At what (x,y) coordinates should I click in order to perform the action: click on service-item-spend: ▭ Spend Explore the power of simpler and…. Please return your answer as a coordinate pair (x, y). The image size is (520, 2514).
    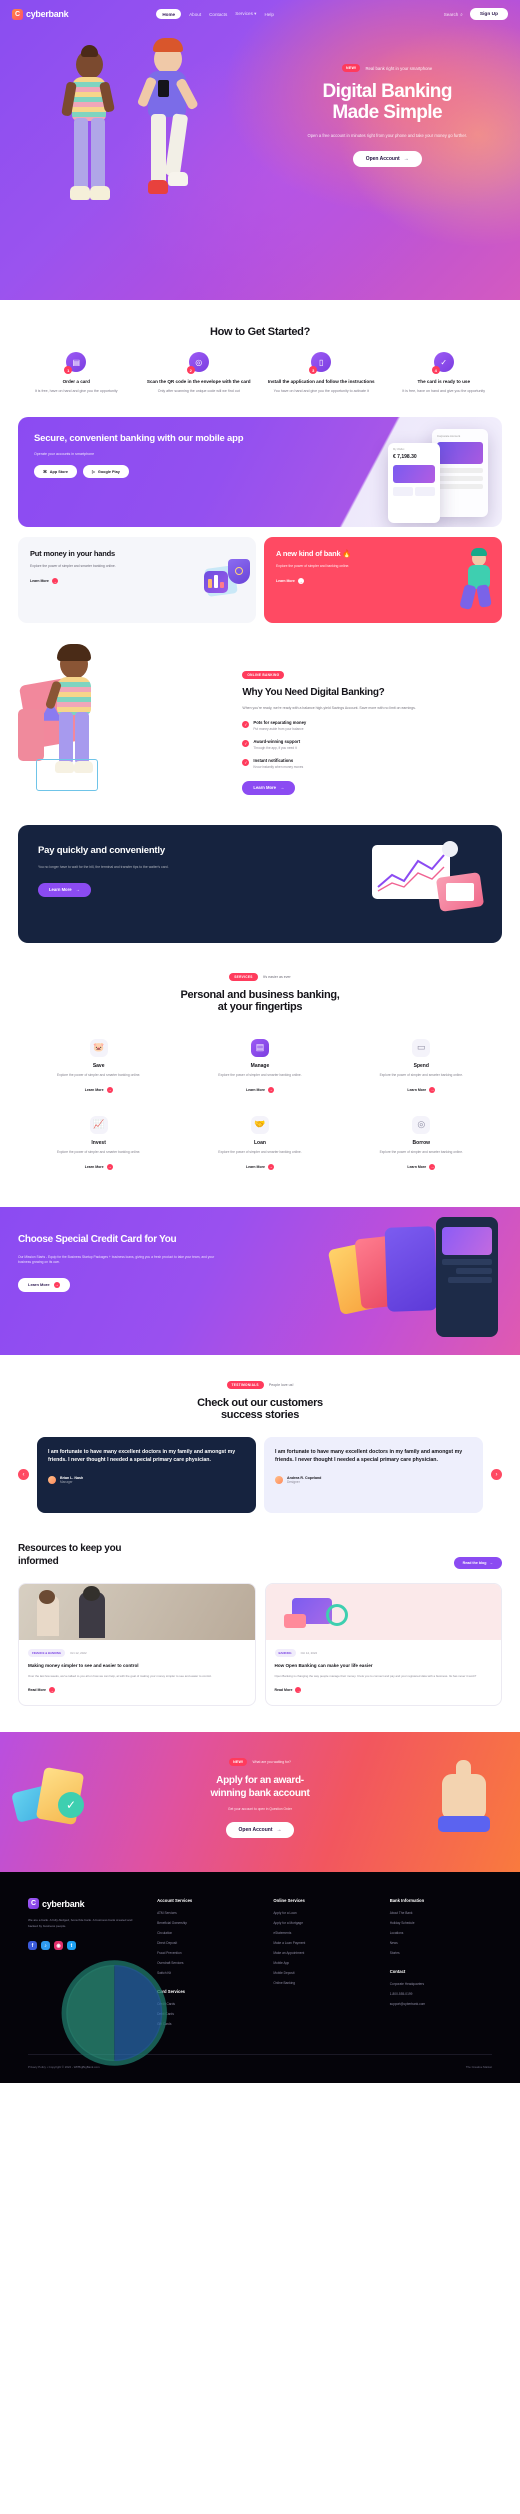
    Looking at the image, I should click on (421, 1067).